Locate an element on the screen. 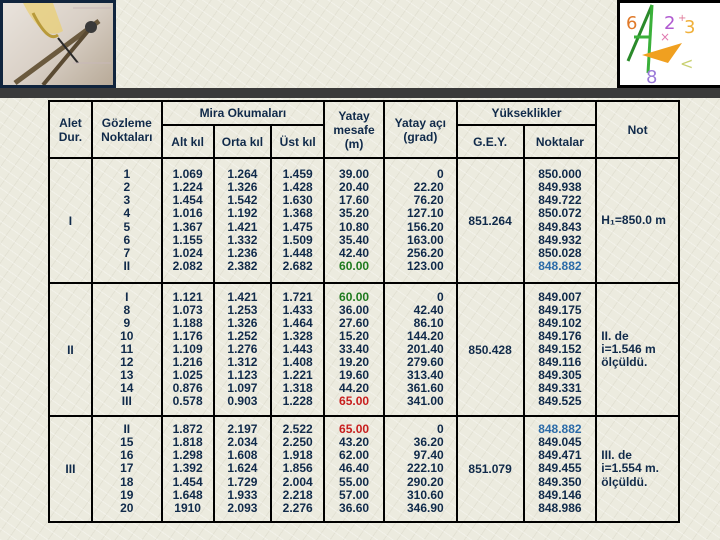 The height and width of the screenshot is (540, 720). station-label: I is located at coordinates (70, 220).